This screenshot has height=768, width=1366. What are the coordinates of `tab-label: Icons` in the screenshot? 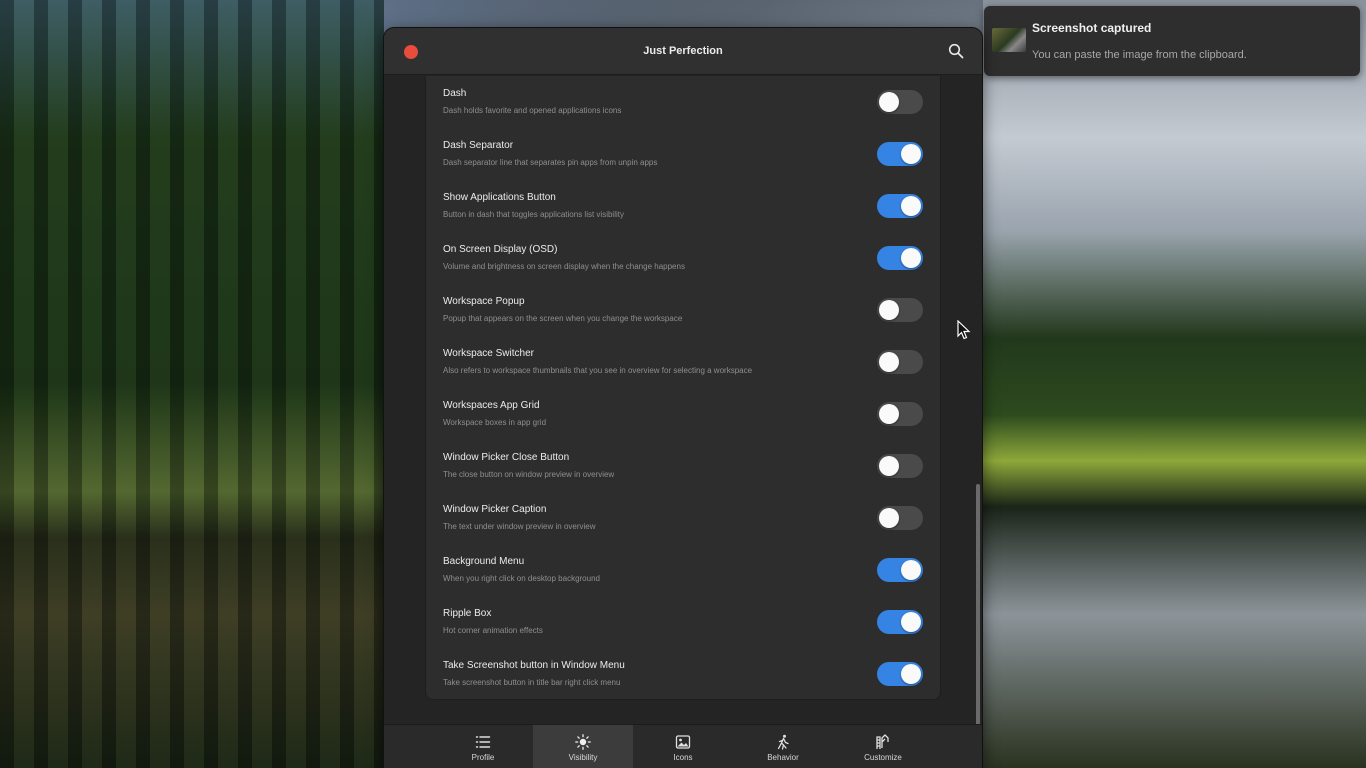 It's located at (683, 757).